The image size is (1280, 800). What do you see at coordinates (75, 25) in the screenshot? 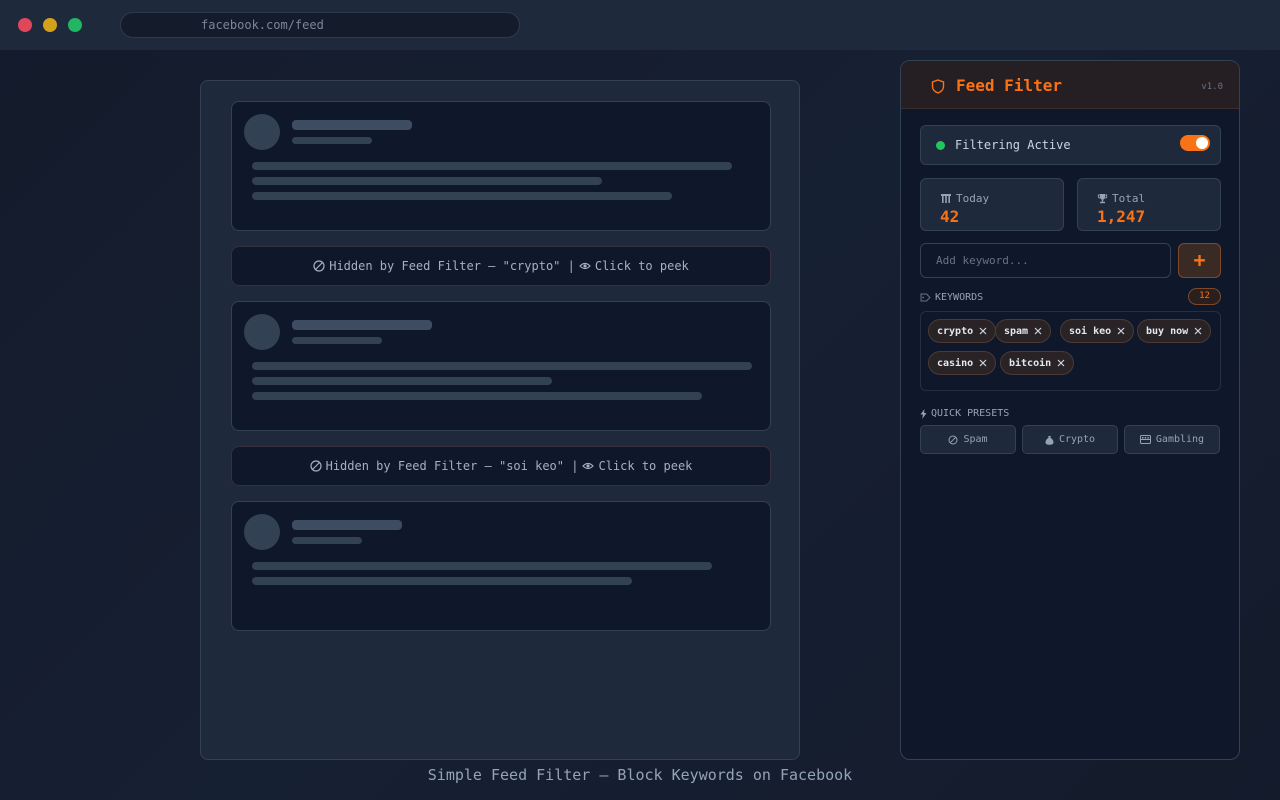
I see `maximize-window-button` at bounding box center [75, 25].